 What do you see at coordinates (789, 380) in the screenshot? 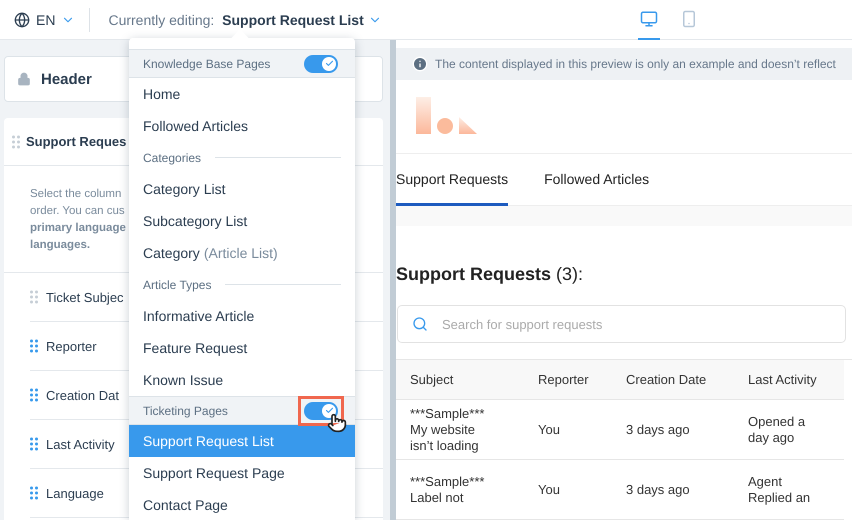
I see `column-header: Last Activity` at bounding box center [789, 380].